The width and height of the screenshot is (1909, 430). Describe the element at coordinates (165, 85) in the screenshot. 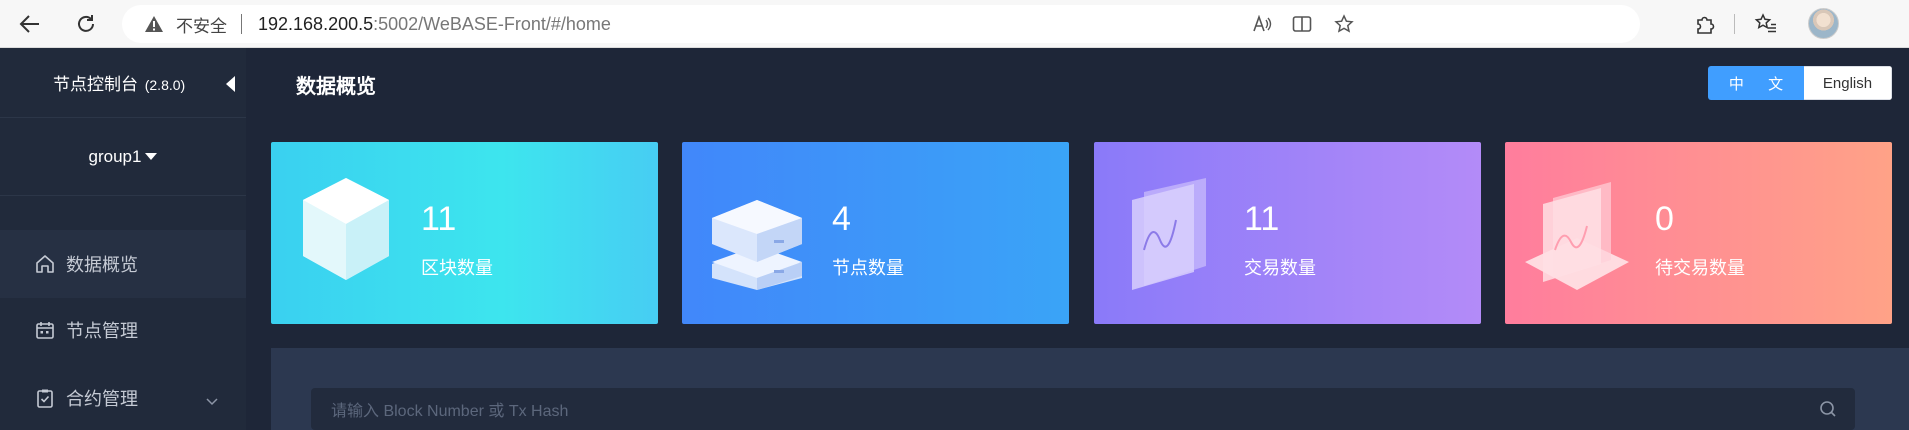

I see `console-version: (2.8.0)` at that location.